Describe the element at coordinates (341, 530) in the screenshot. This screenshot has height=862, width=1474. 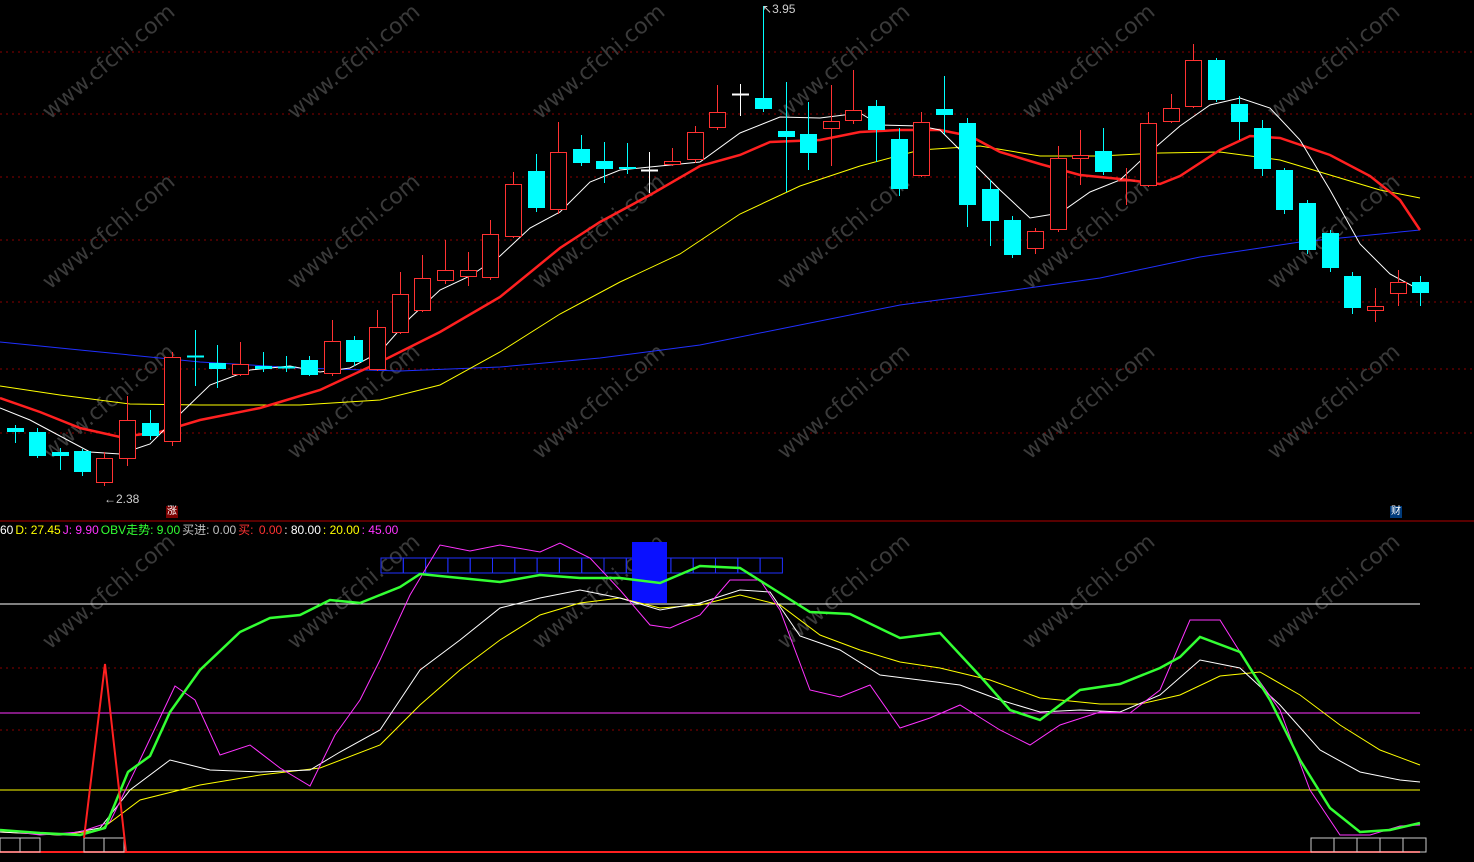
I see `legend-item-level_20: : 20.00` at that location.